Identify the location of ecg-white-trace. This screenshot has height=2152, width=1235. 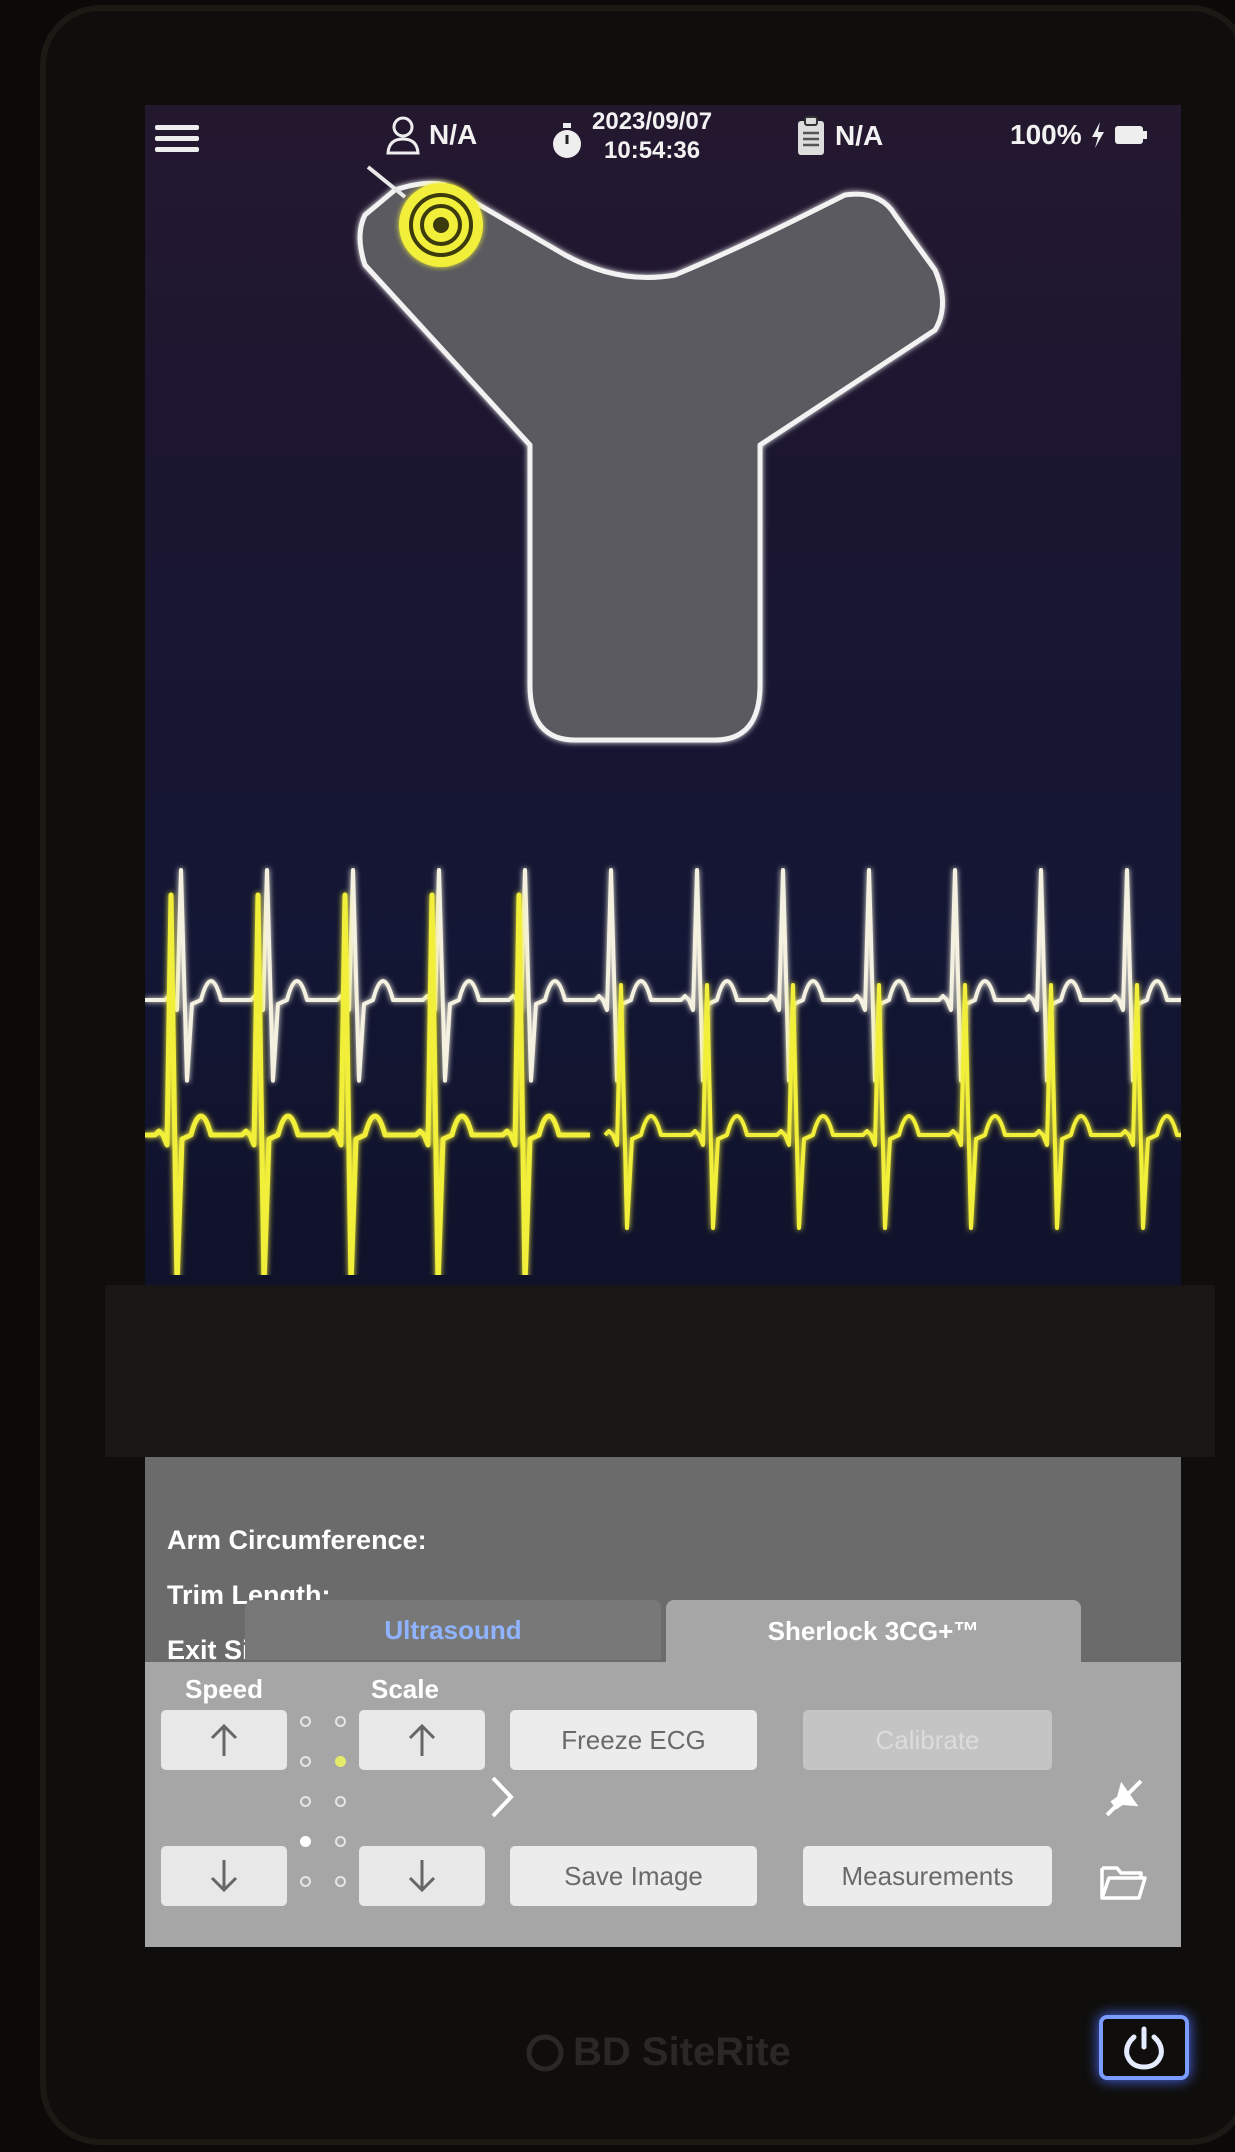
(663, 975).